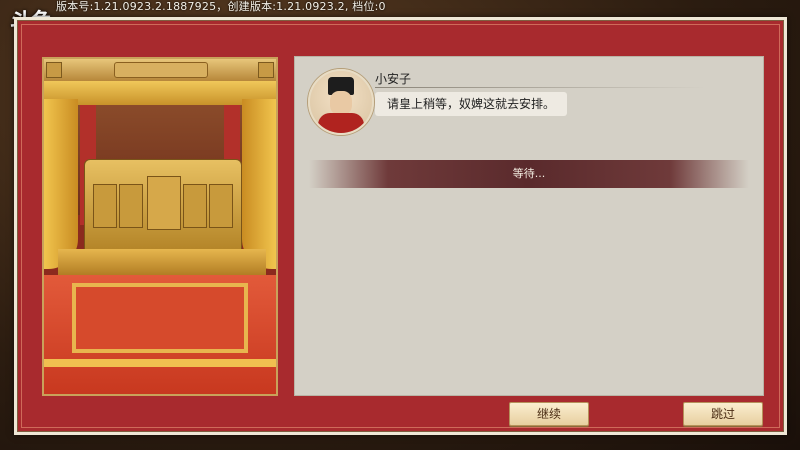  What do you see at coordinates (393, 79) in the screenshot?
I see `speaker-name: 小安子` at bounding box center [393, 79].